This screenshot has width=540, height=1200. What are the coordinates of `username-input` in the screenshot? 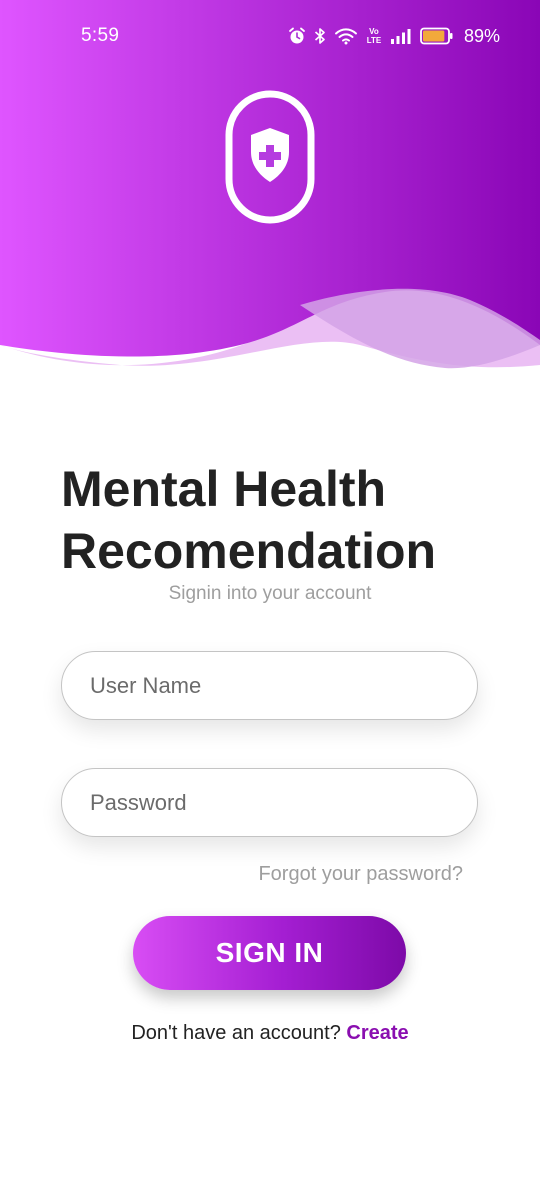 It's located at (269, 685).